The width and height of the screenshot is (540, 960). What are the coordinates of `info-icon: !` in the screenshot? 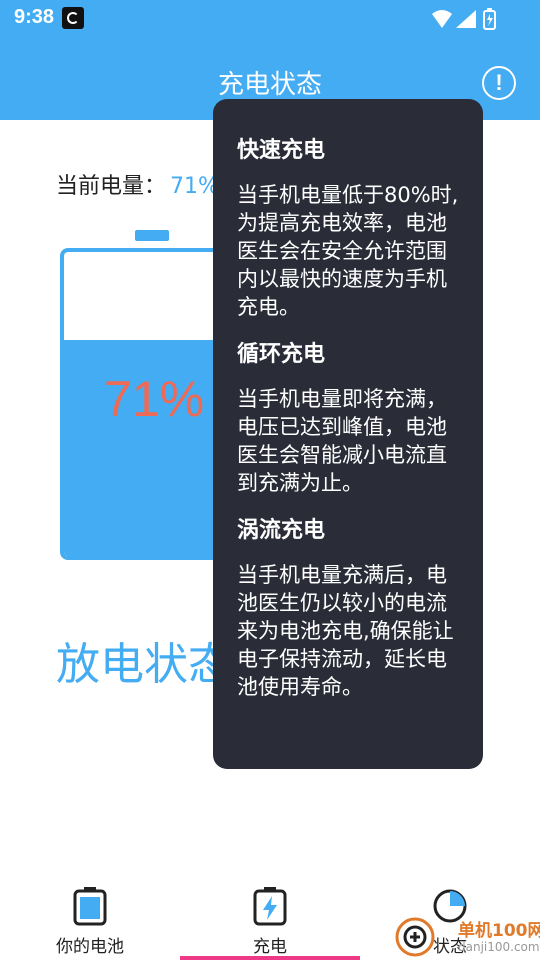 It's located at (499, 82).